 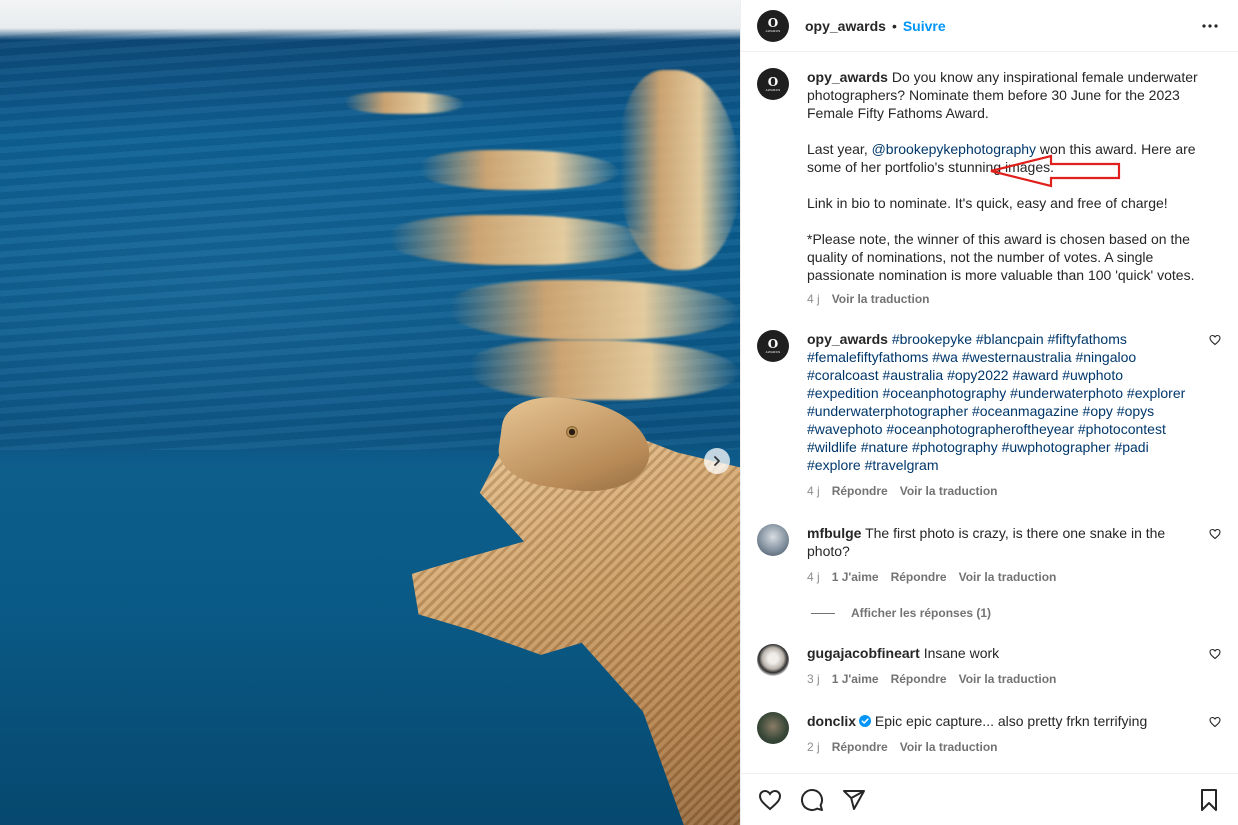 What do you see at coordinates (1055, 171) in the screenshot?
I see `annotation-arrow-icon` at bounding box center [1055, 171].